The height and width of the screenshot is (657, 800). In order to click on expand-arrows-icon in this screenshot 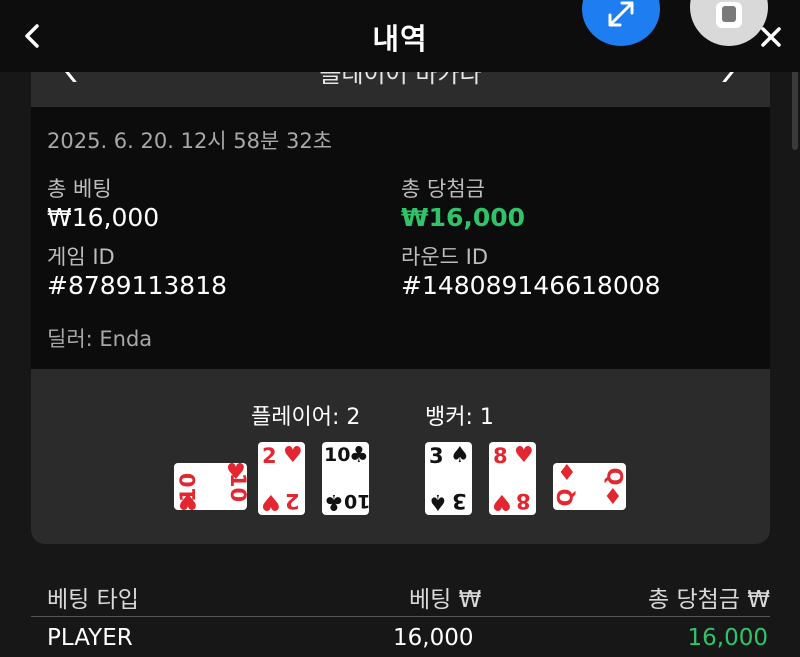, I will do `click(621, 14)`.